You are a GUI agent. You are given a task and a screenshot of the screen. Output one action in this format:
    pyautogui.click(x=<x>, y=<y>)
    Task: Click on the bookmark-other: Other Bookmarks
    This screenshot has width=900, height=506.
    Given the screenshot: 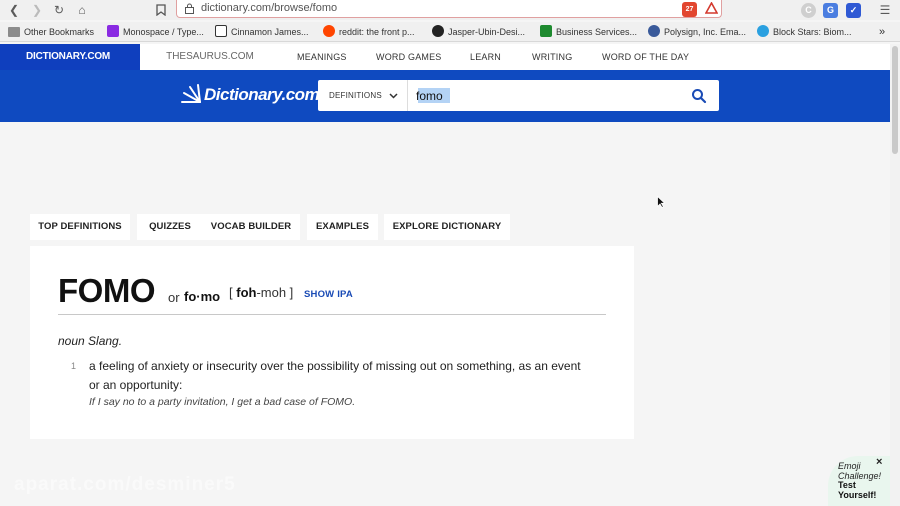 What is the action you would take?
    pyautogui.click(x=51, y=32)
    